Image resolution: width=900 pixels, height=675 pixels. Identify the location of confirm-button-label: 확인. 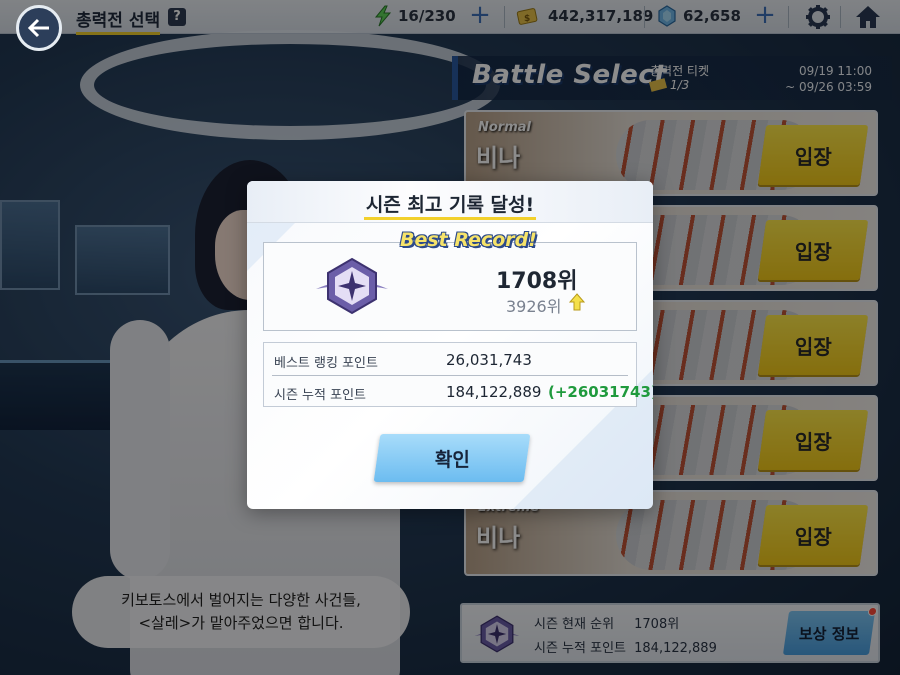
(452, 459).